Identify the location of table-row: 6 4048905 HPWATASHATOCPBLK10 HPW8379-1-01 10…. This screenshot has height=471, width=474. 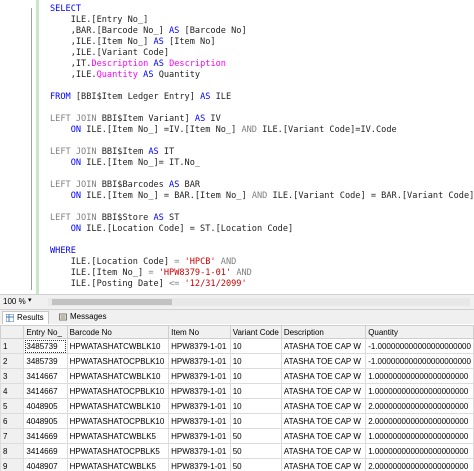
(237, 421).